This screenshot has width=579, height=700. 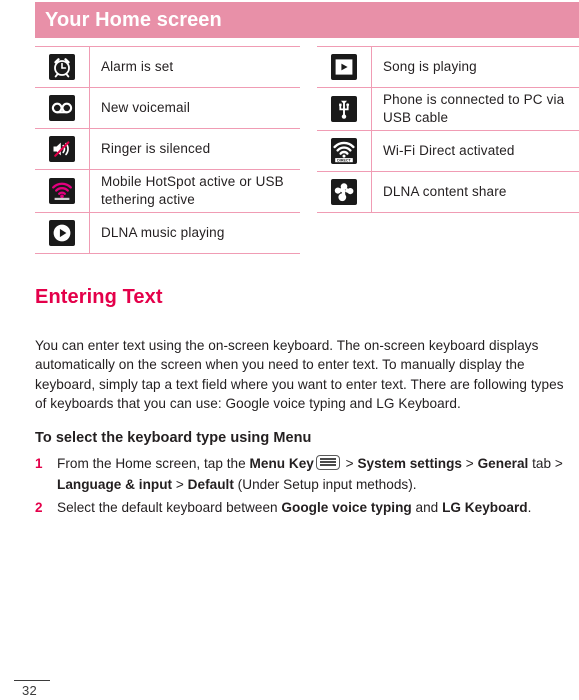 What do you see at coordinates (30, 690) in the screenshot?
I see `page-number: 32` at bounding box center [30, 690].